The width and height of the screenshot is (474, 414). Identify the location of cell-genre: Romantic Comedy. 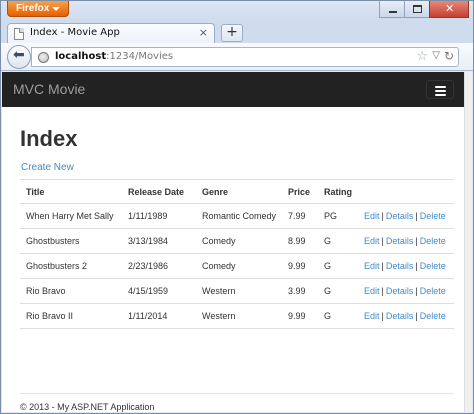
(239, 216).